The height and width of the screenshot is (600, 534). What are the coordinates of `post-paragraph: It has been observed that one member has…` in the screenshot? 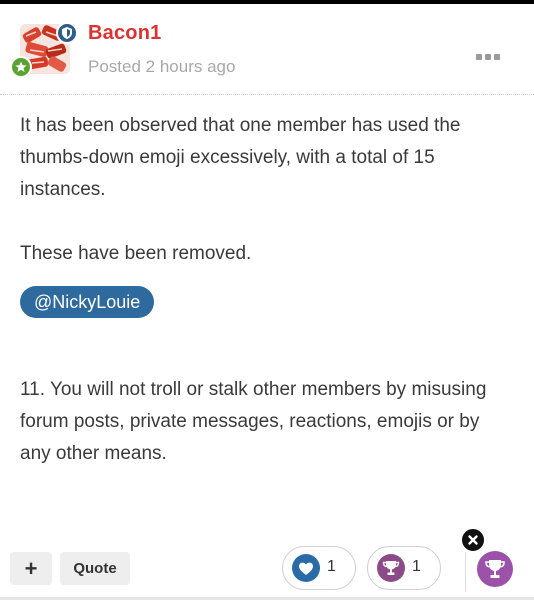 It's located at (240, 157).